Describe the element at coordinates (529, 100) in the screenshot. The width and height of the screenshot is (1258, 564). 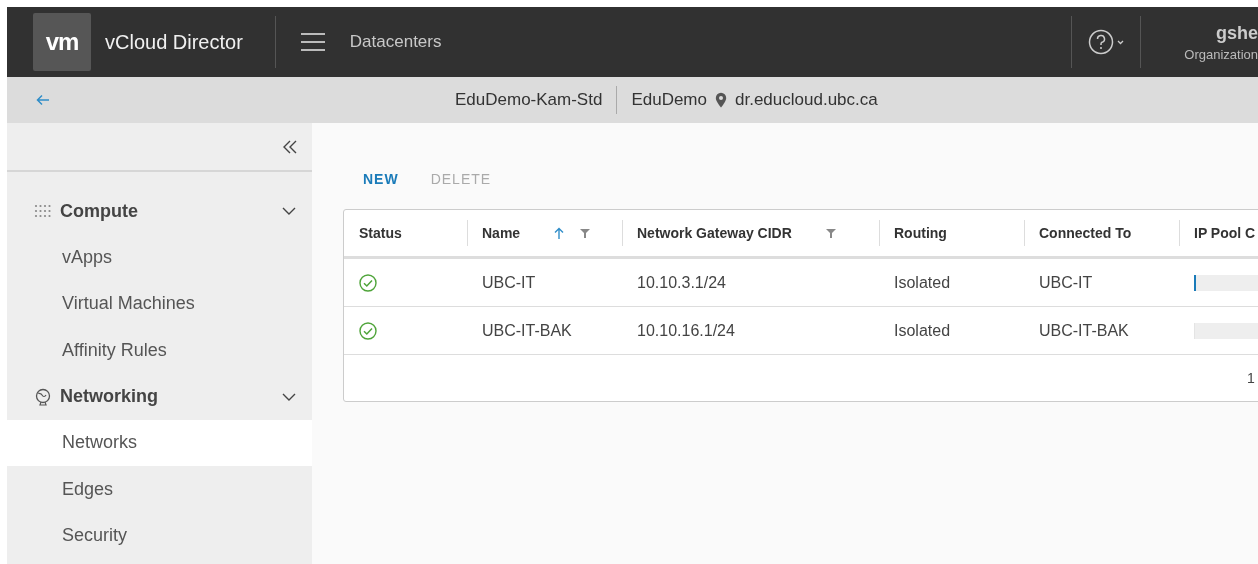
I see `vdc-name: EduDemo-Kam-Std` at that location.